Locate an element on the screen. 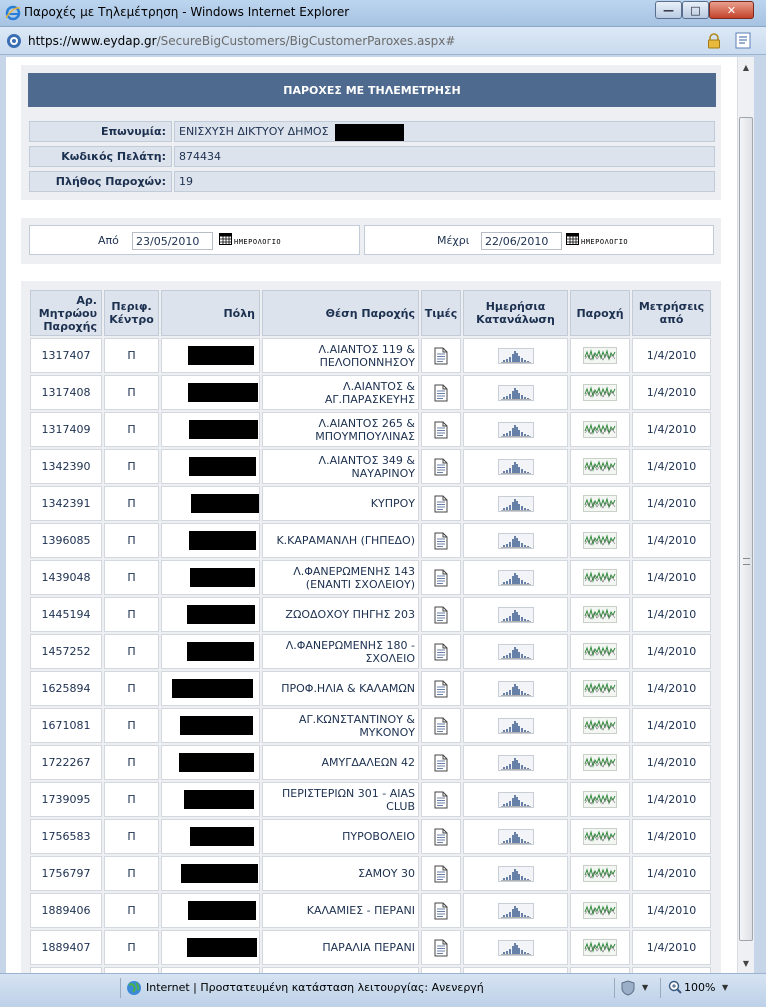 Image resolution: width=766 pixels, height=1007 pixels. security-shield-icon is located at coordinates (628, 988).